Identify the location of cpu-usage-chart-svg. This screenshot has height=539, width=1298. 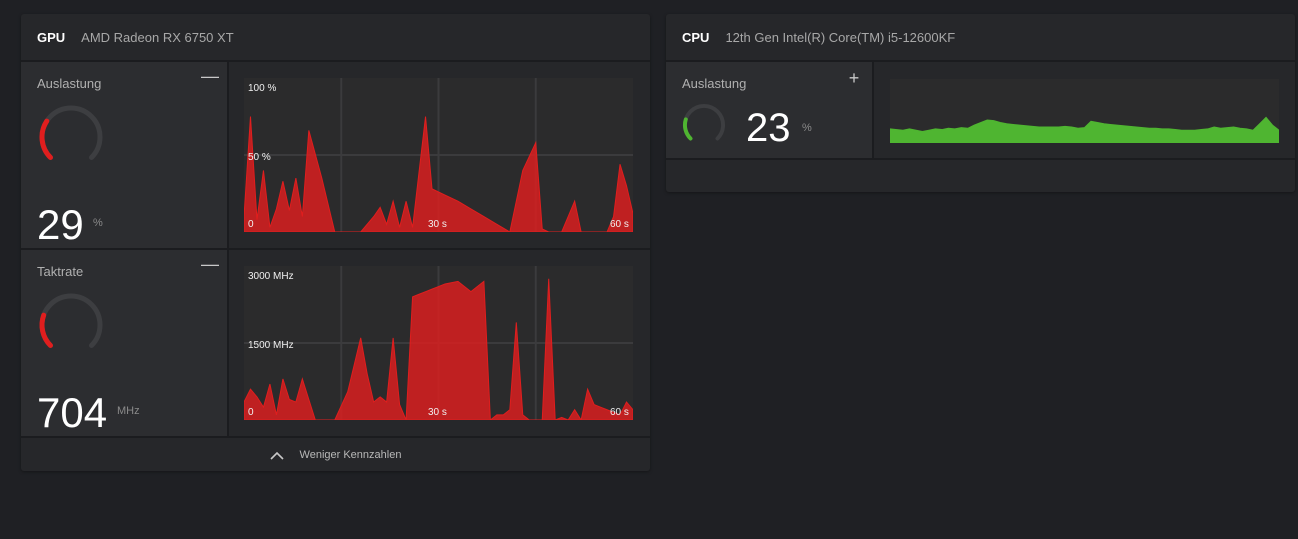
(1084, 129).